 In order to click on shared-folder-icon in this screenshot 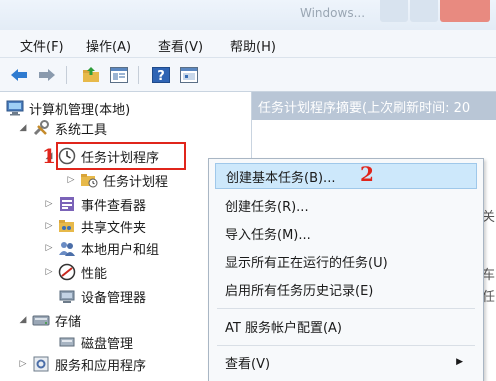, I will do `click(67, 226)`.